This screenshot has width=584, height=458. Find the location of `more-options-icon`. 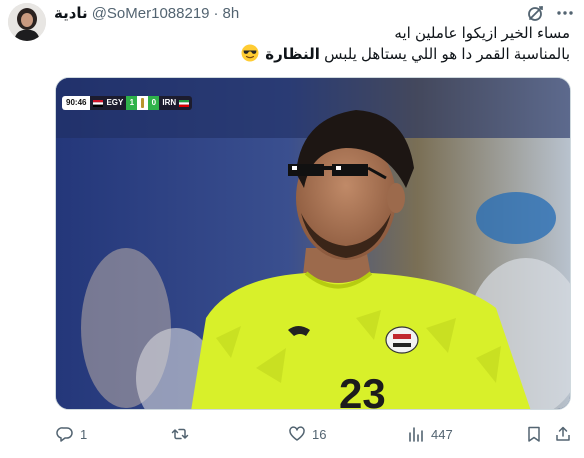

more-options-icon is located at coordinates (565, 13).